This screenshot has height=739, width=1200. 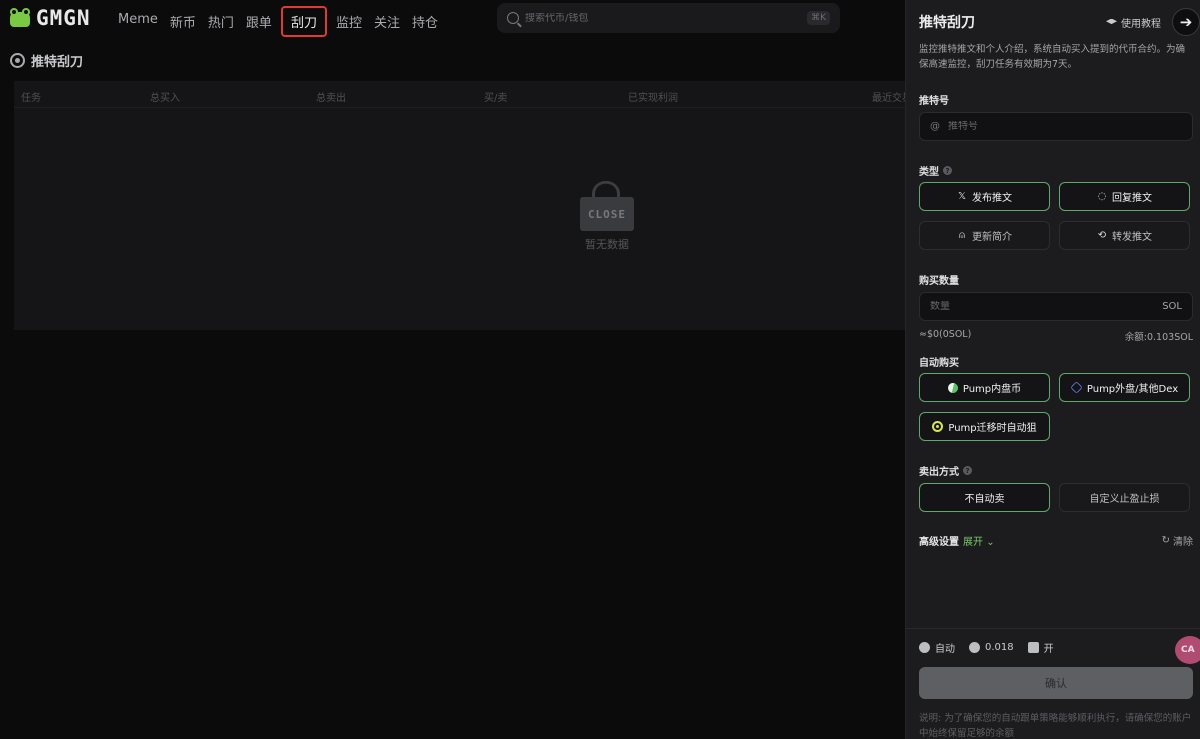 I want to click on empty-state: CLOSE 暂无数据, so click(x=607, y=216).